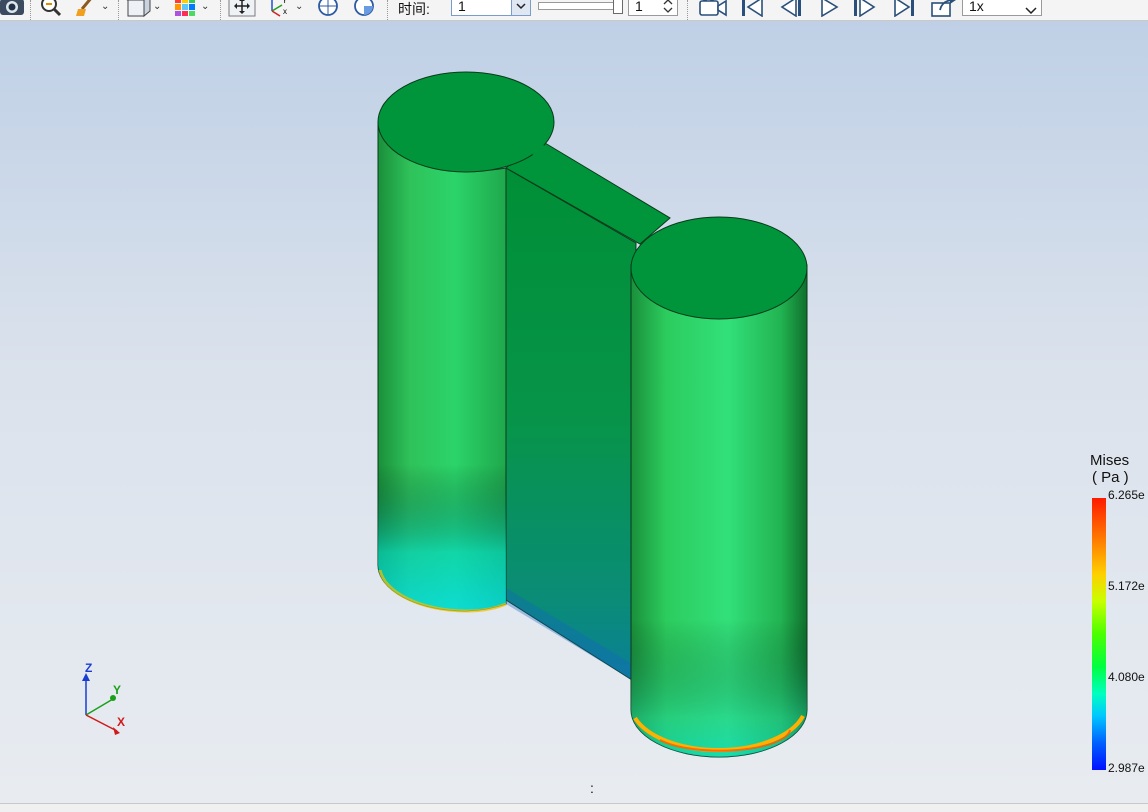  What do you see at coordinates (866, 9) in the screenshot?
I see `next-frame-icon` at bounding box center [866, 9].